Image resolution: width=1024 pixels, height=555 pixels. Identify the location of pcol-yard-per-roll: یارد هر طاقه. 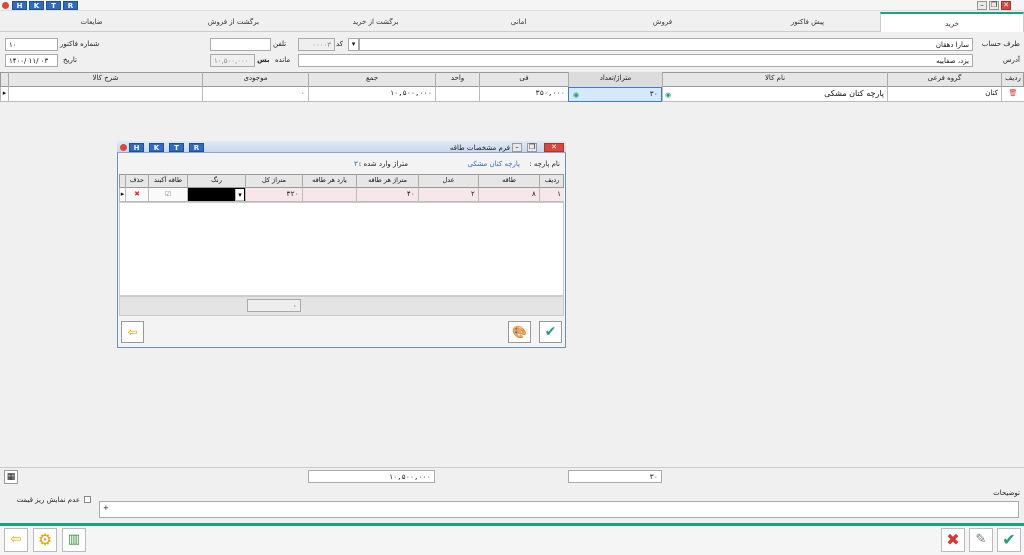
(329, 181).